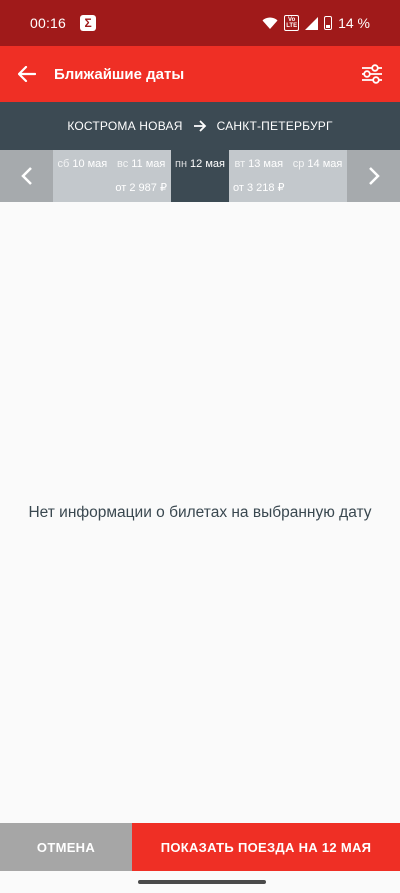 The image size is (400, 893). What do you see at coordinates (270, 23) in the screenshot?
I see `wifi-icon` at bounding box center [270, 23].